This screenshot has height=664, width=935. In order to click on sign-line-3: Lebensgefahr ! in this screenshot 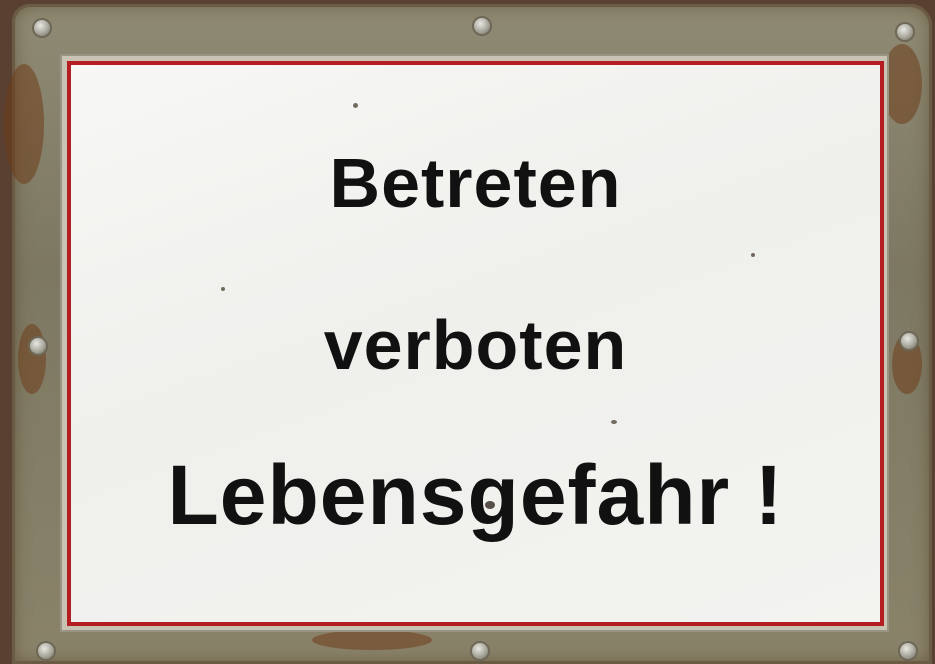, I will do `click(475, 495)`.